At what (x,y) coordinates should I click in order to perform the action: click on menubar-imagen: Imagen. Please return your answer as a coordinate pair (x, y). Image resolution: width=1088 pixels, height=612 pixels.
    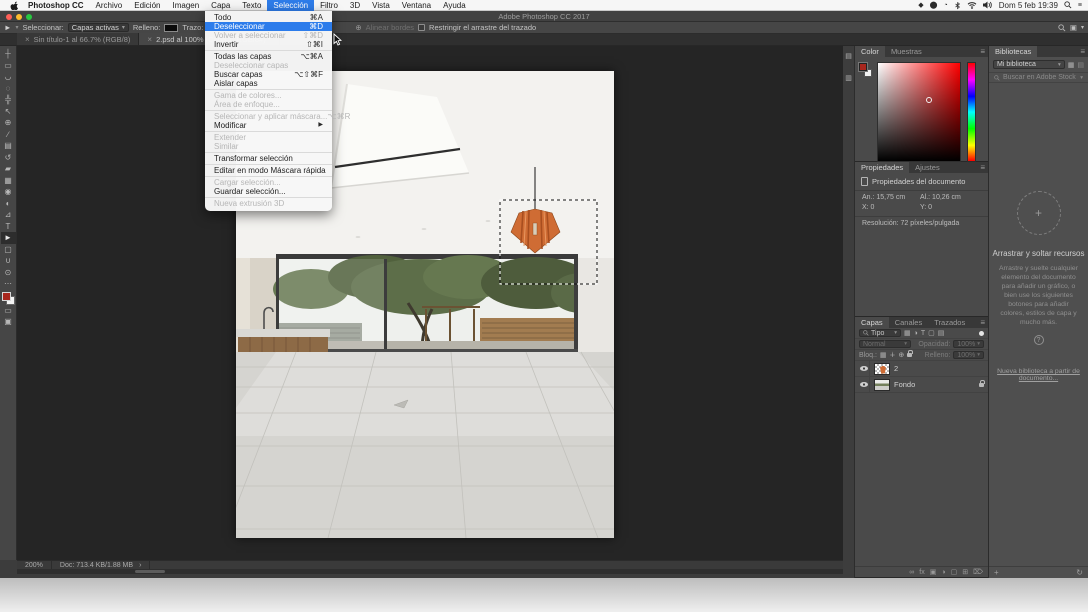
    Looking at the image, I should click on (185, 5).